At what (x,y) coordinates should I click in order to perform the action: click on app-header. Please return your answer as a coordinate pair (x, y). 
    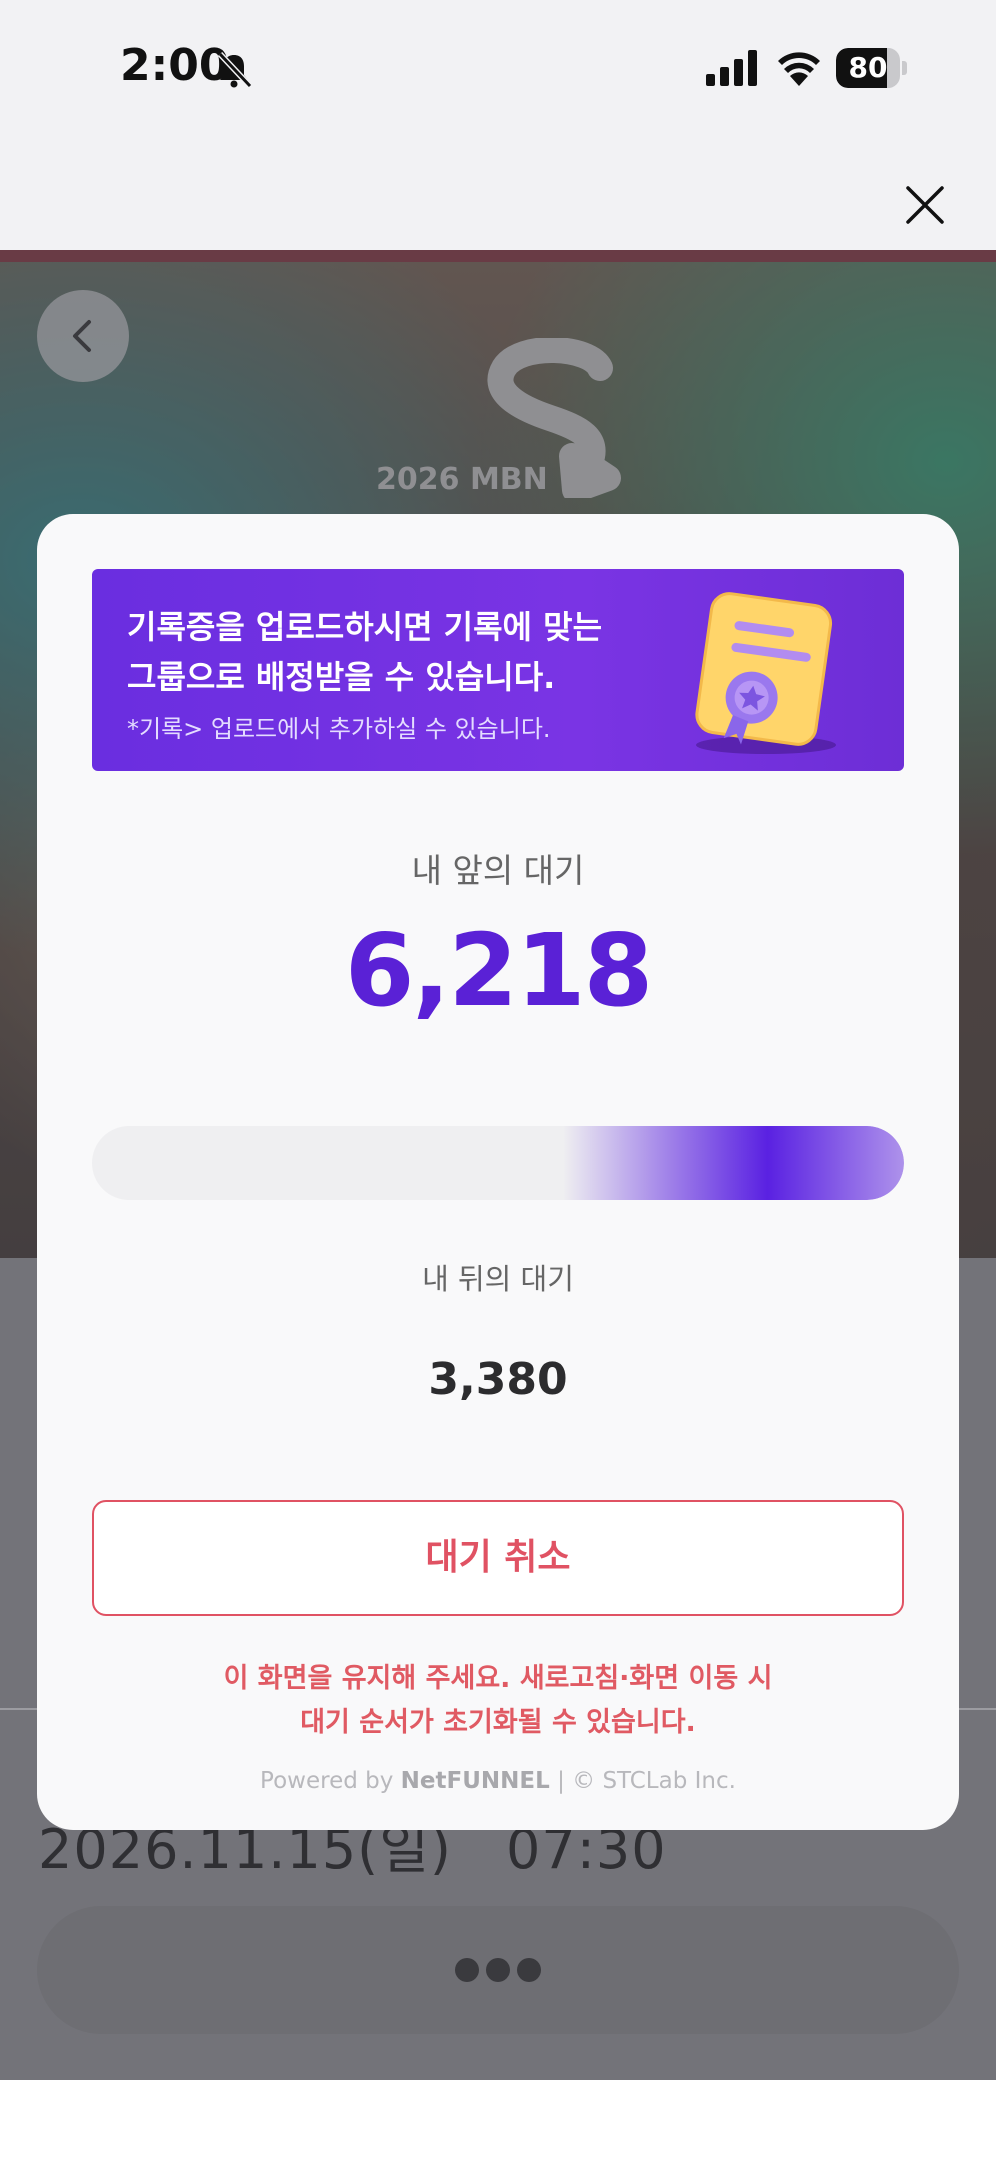
    Looking at the image, I should click on (498, 192).